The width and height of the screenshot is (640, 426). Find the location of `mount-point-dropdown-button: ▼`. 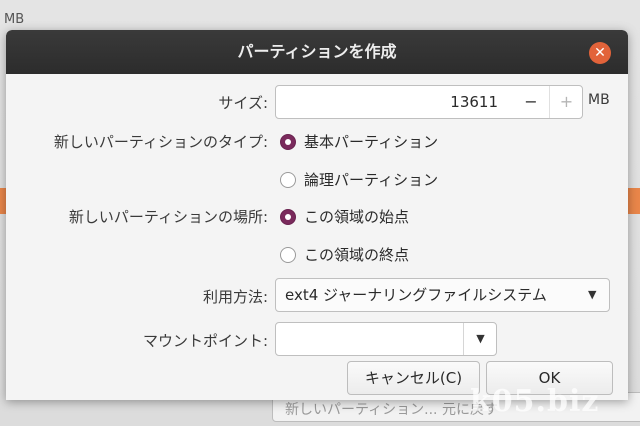

mount-point-dropdown-button: ▼ is located at coordinates (480, 339).